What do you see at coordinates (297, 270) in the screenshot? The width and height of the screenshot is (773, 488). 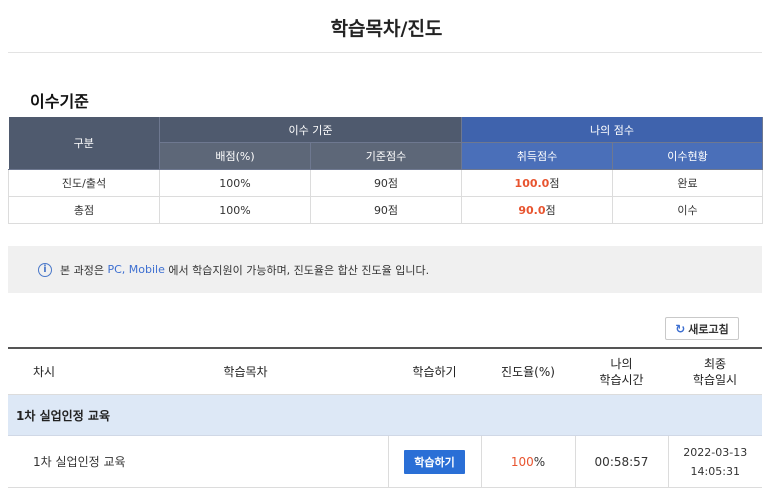 I see `notice-suffix: 에서 학습지원이 가능하며, 진도율은 합산 진도율 입니다.` at bounding box center [297, 270].